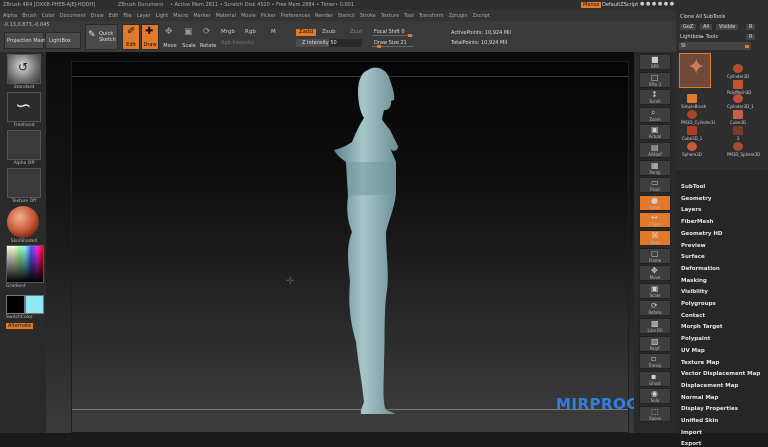 This screenshot has height=447, width=768. What do you see at coordinates (409, 16) in the screenshot?
I see `menu-item-tool: Tool` at bounding box center [409, 16].